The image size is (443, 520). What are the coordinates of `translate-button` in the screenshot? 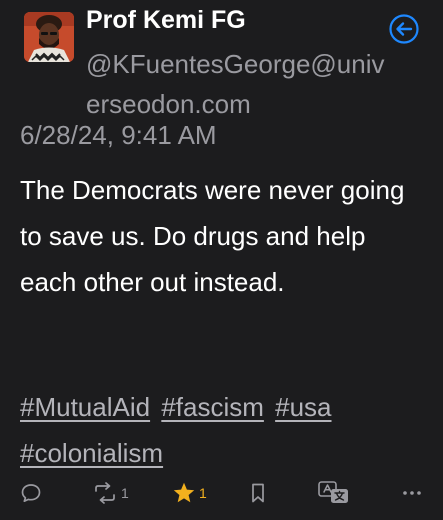 It's located at (334, 493).